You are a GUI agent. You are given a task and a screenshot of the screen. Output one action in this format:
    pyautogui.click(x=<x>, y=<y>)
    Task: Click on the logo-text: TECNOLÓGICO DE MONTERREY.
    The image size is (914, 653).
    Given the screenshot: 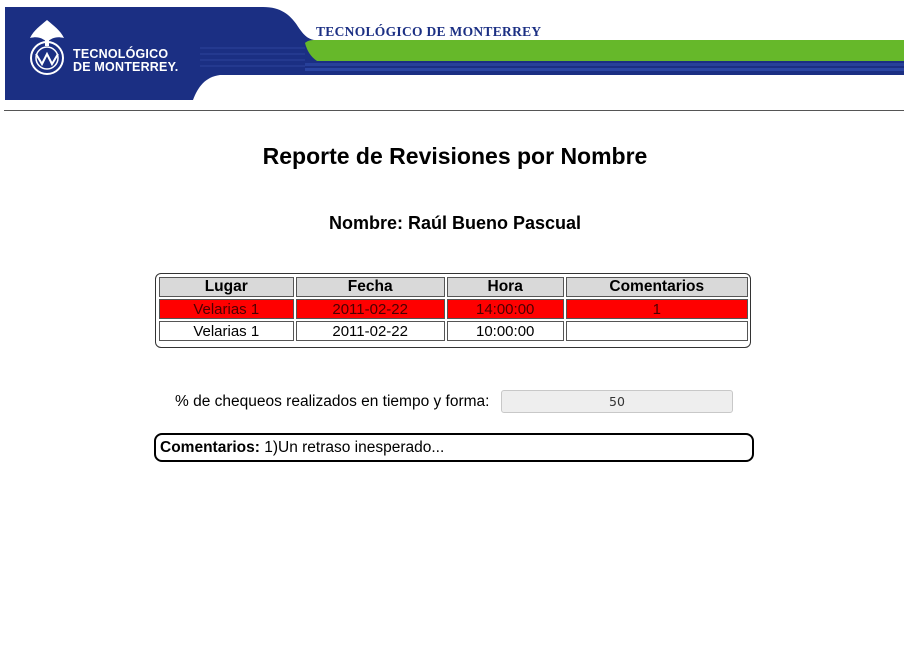 What is the action you would take?
    pyautogui.click(x=125, y=61)
    